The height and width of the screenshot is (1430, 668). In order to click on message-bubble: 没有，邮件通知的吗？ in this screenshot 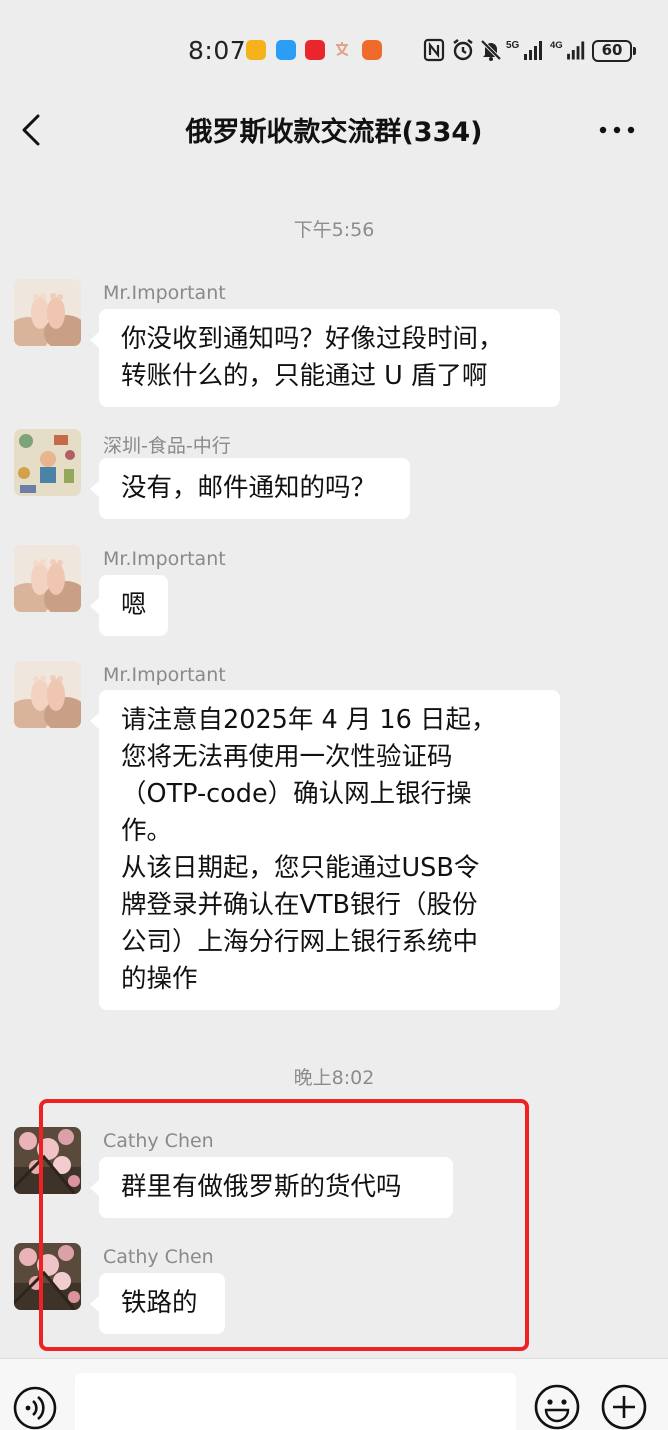, I will do `click(250, 488)`.